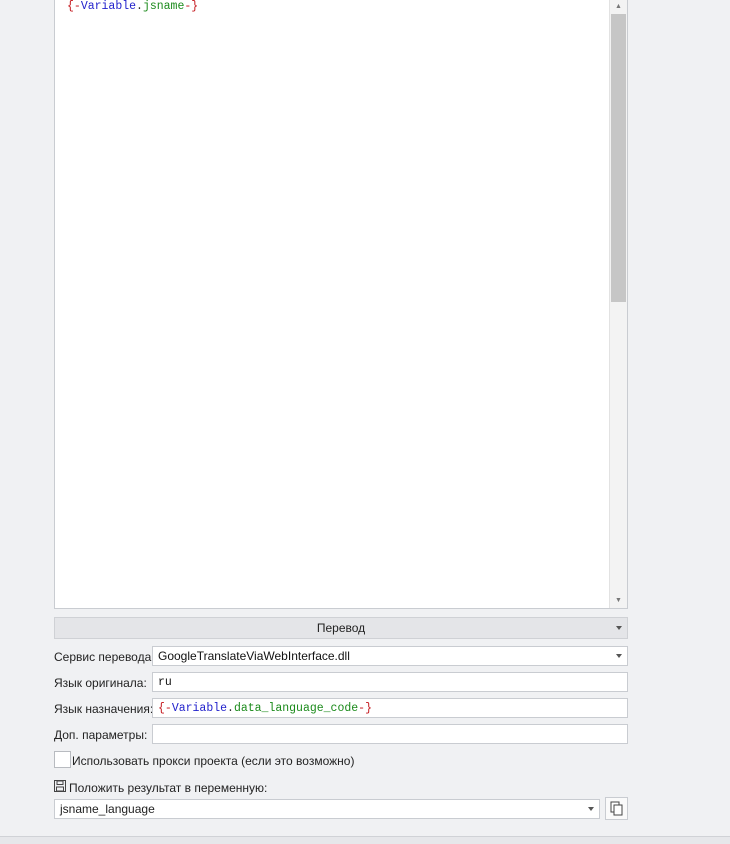 The height and width of the screenshot is (844, 730). I want to click on editor-scrollbar: ▲ ▼, so click(618, 304).